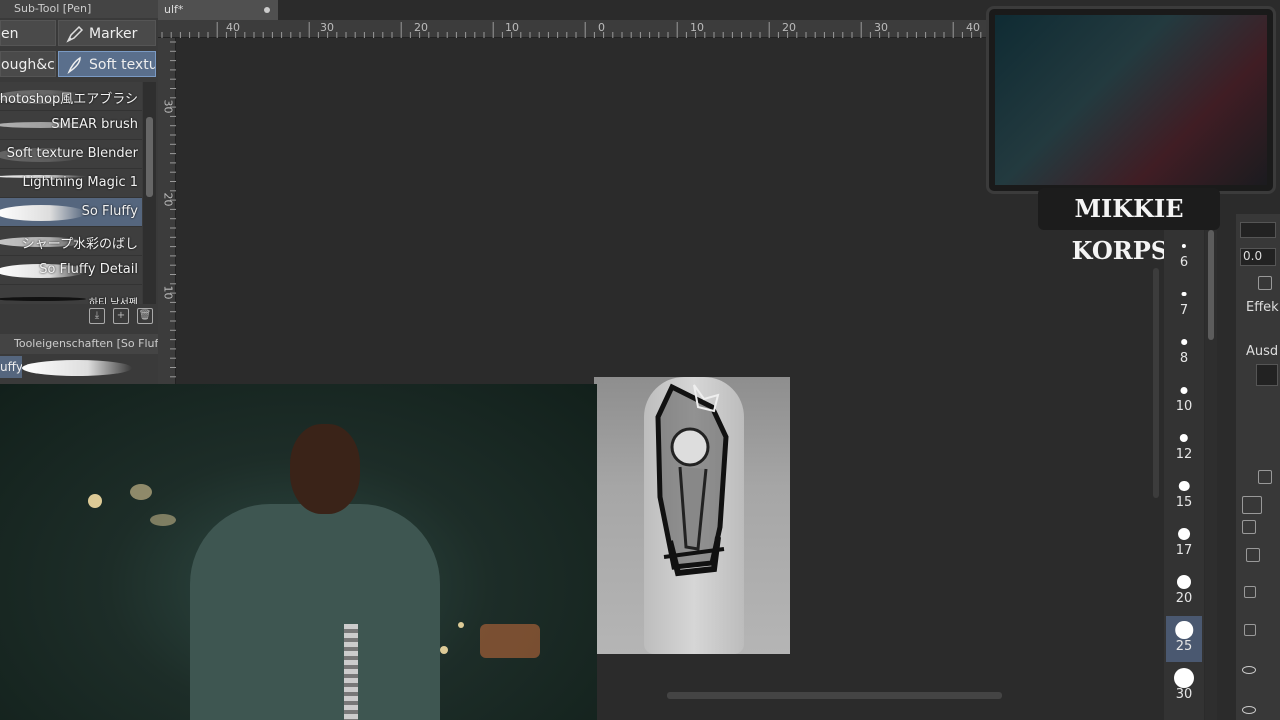  Describe the element at coordinates (692, 480) in the screenshot. I see `tattoo-sketch` at that location.